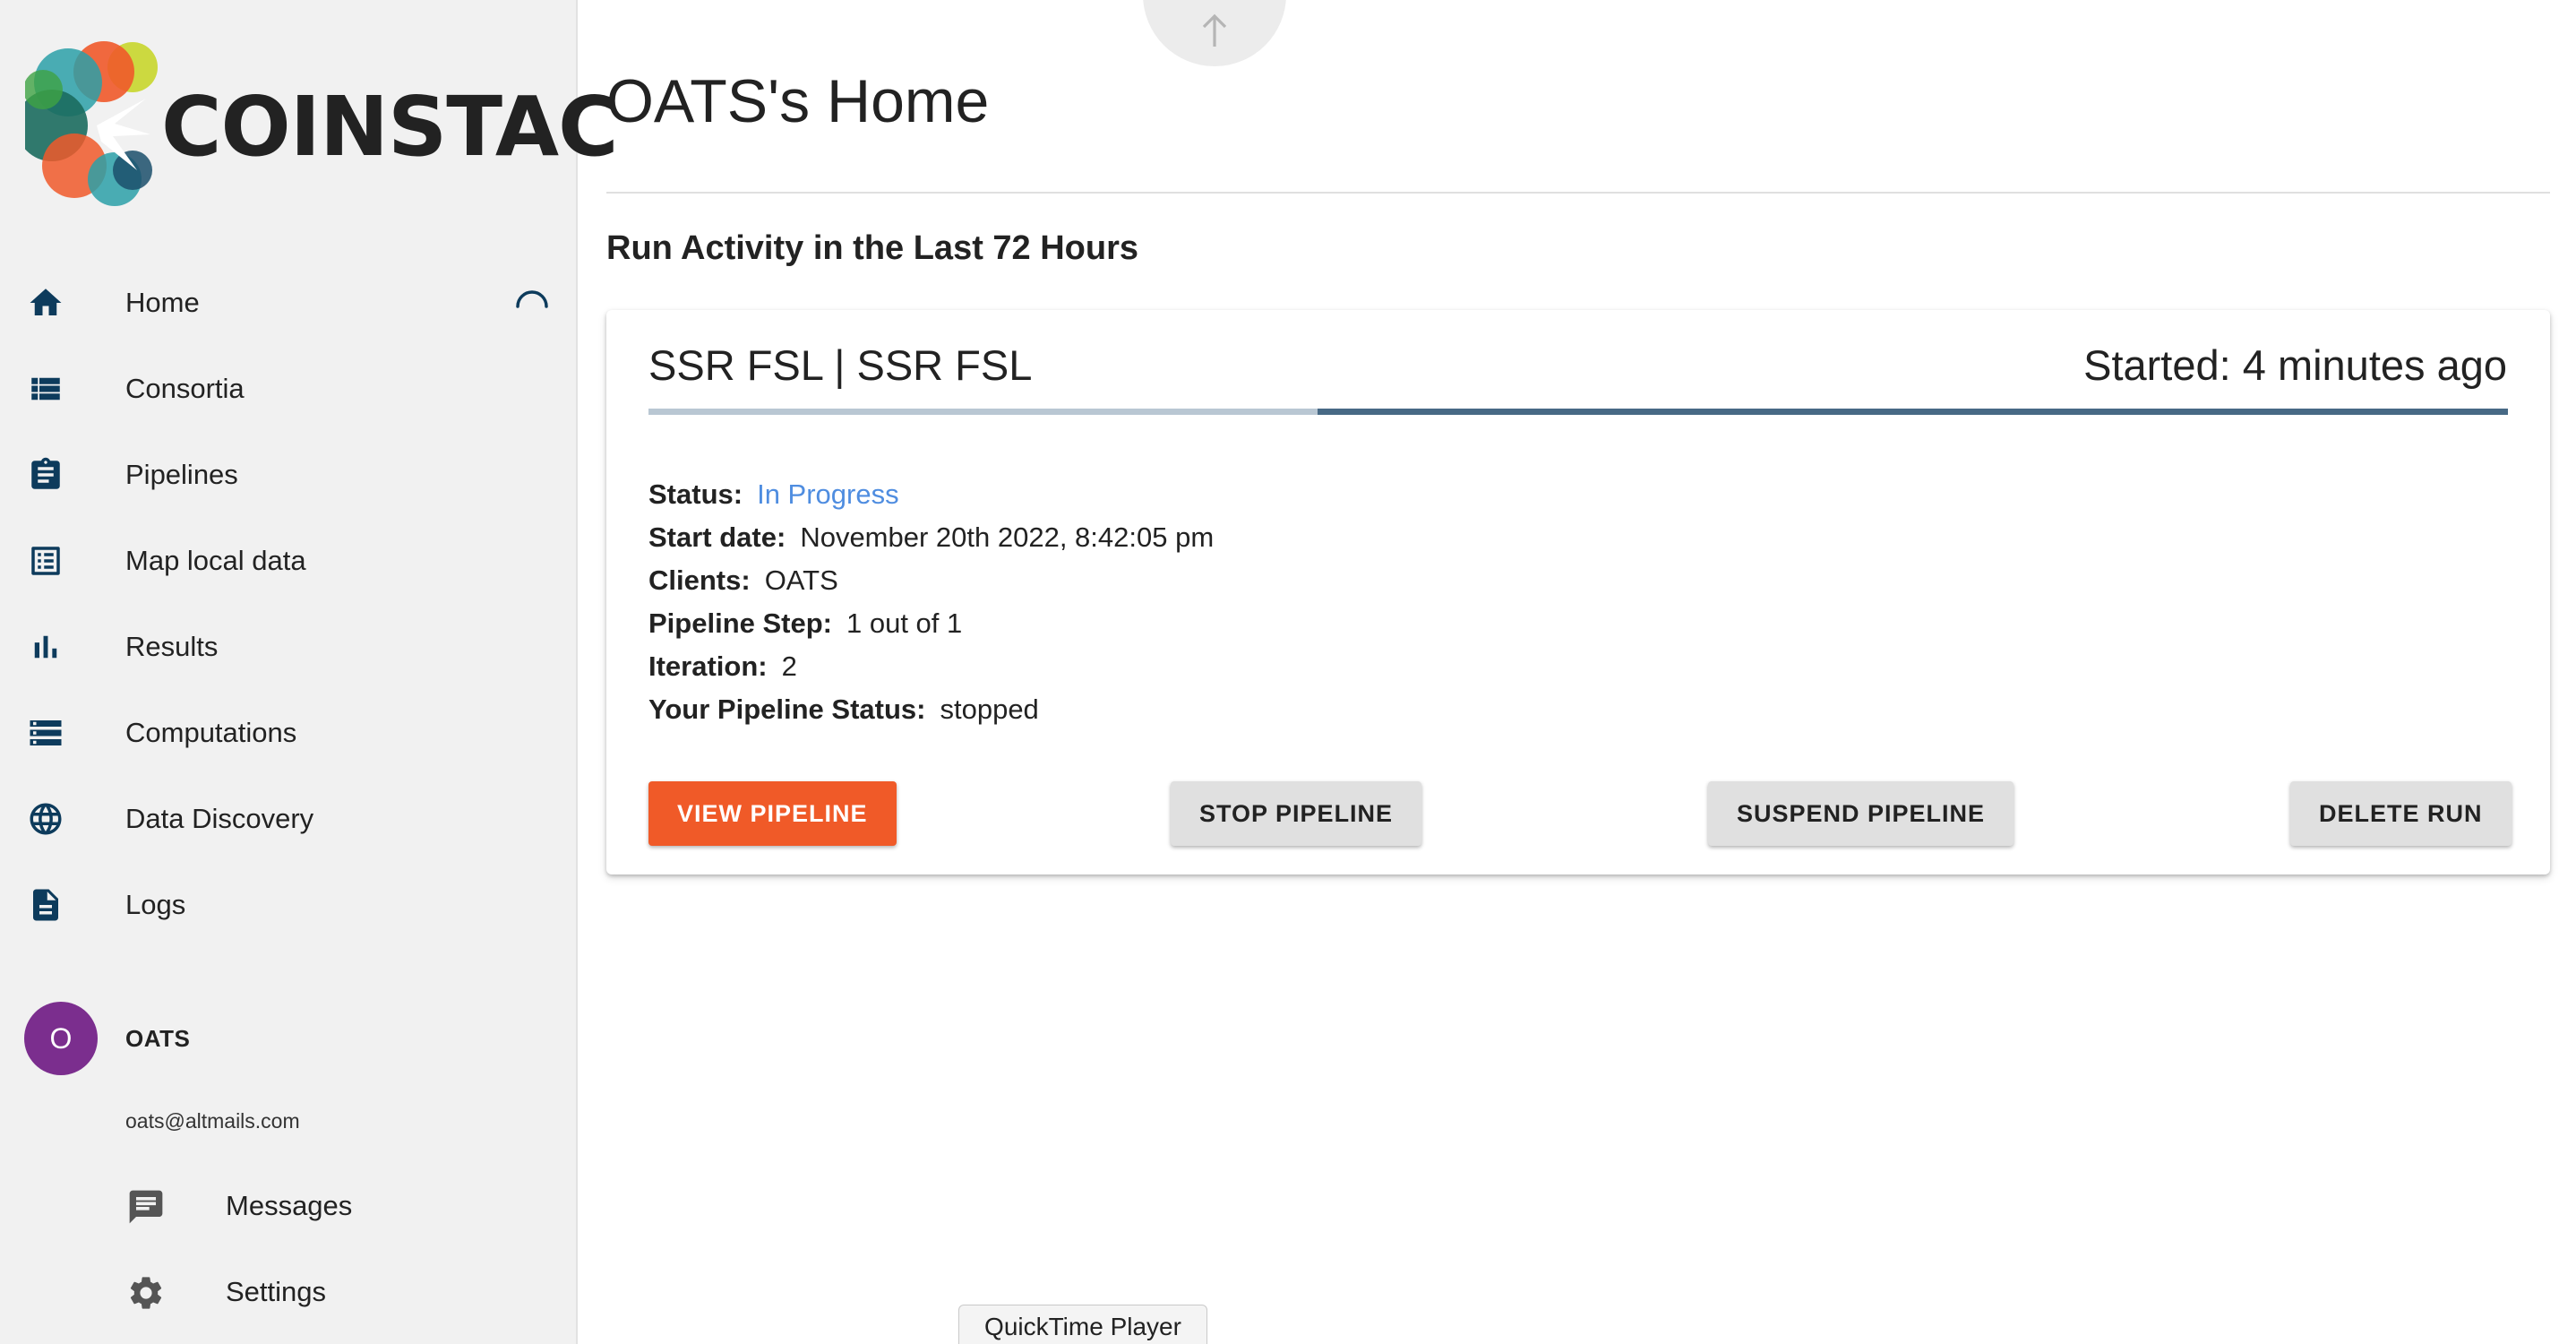 Image resolution: width=2576 pixels, height=1344 pixels. I want to click on user-name: OATS, so click(158, 1038).